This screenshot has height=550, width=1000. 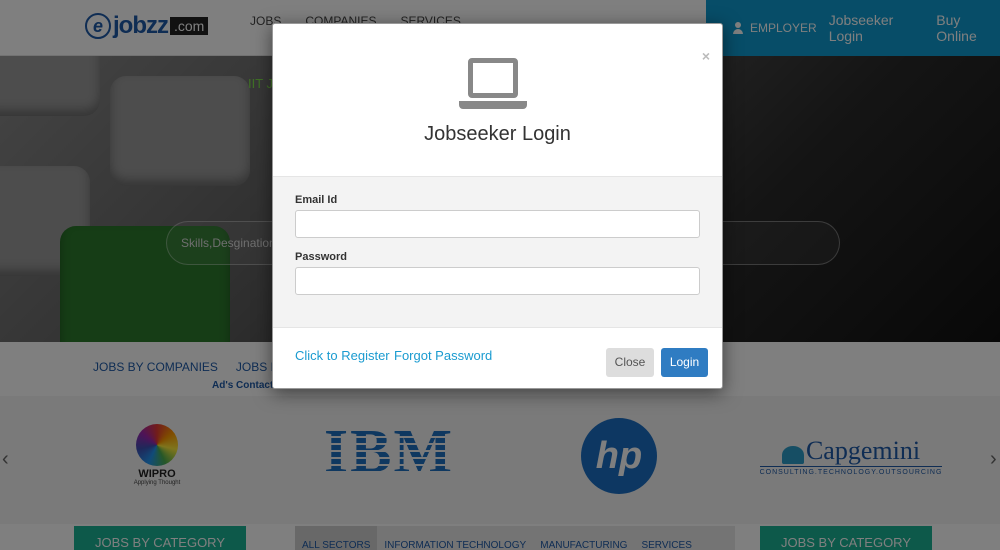 What do you see at coordinates (497, 134) in the screenshot?
I see `modal-title: Jobseeker Login` at bounding box center [497, 134].